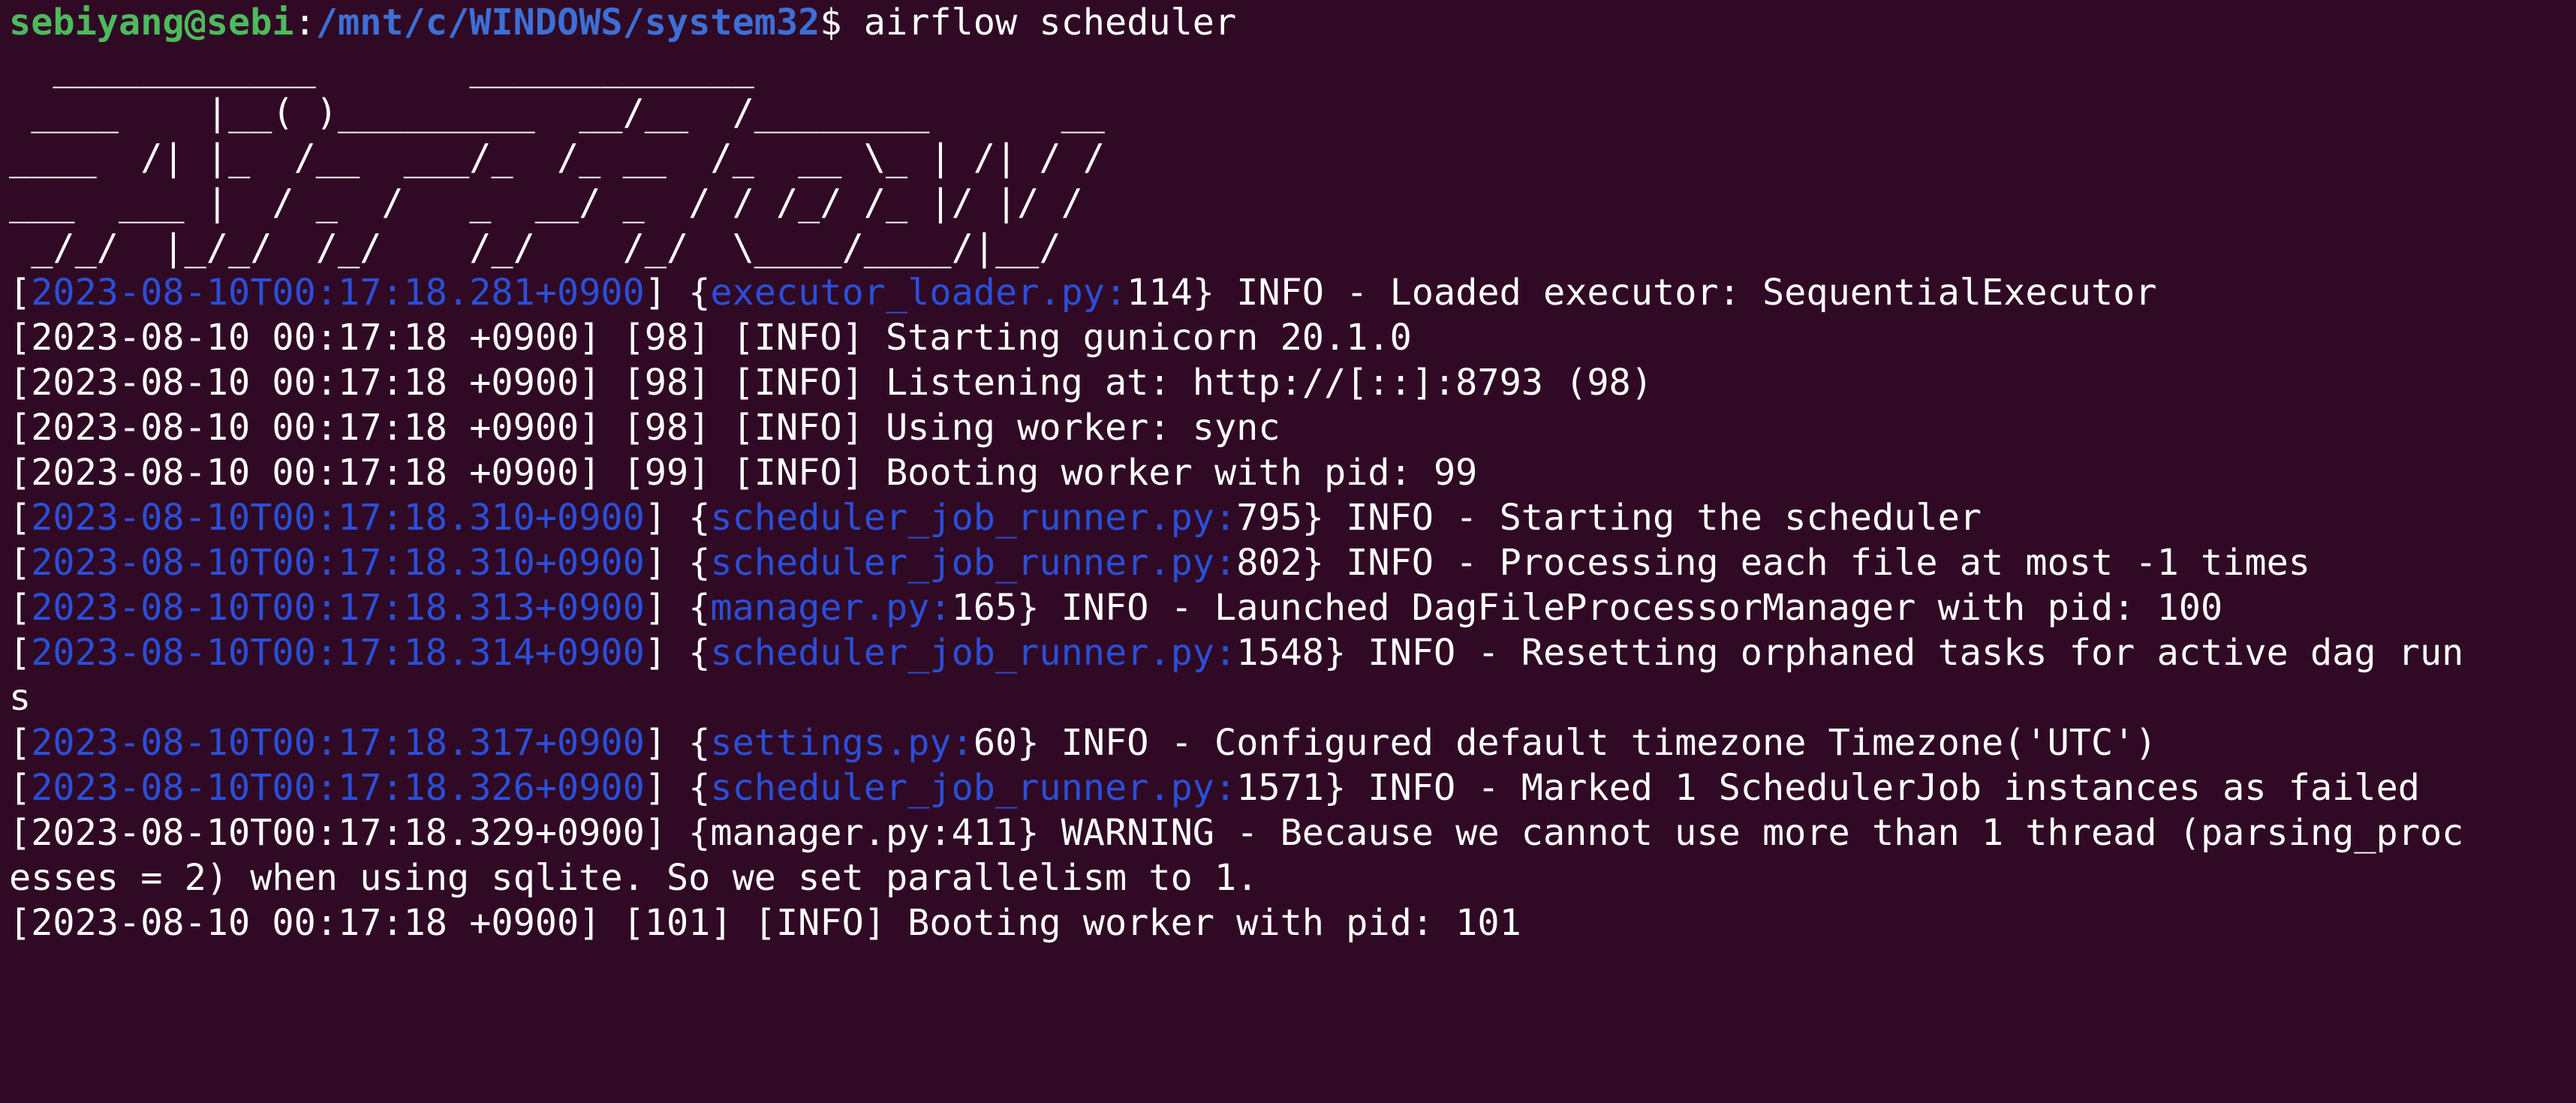 This screenshot has height=1103, width=2576. What do you see at coordinates (919, 293) in the screenshot?
I see `log-source: executor_loader.py:` at bounding box center [919, 293].